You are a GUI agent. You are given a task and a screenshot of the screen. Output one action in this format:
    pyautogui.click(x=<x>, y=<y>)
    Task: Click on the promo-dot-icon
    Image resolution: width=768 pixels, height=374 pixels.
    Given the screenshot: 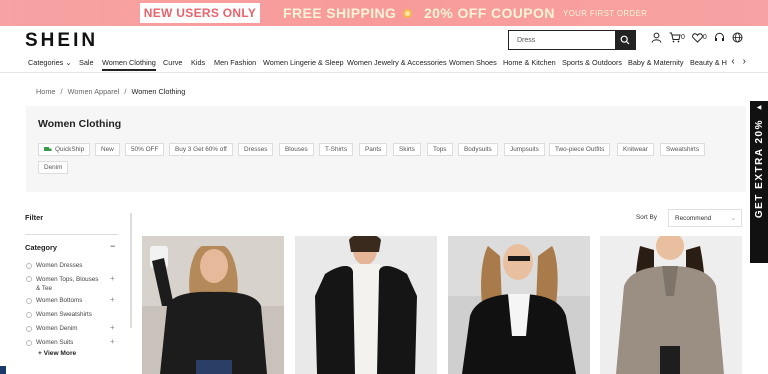 What is the action you would take?
    pyautogui.click(x=407, y=13)
    